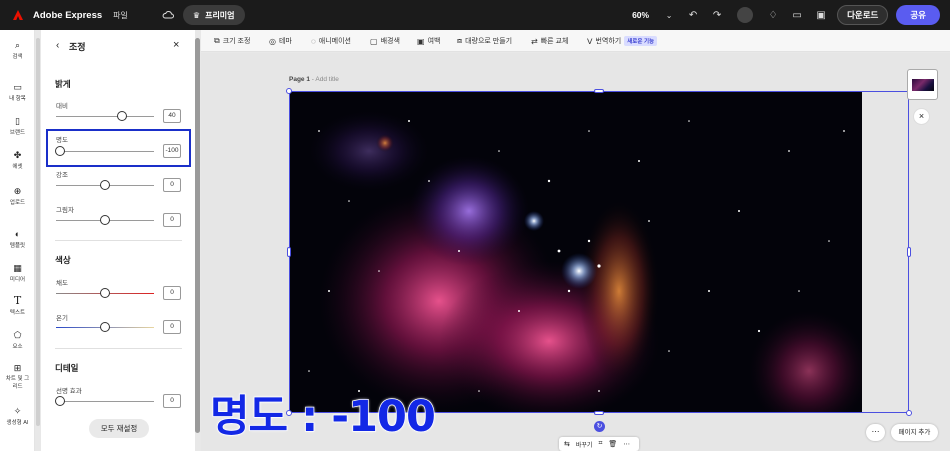 Image resolution: width=950 pixels, height=451 pixels. Describe the element at coordinates (717, 15) in the screenshot. I see `redo-icon: ↷` at that location.